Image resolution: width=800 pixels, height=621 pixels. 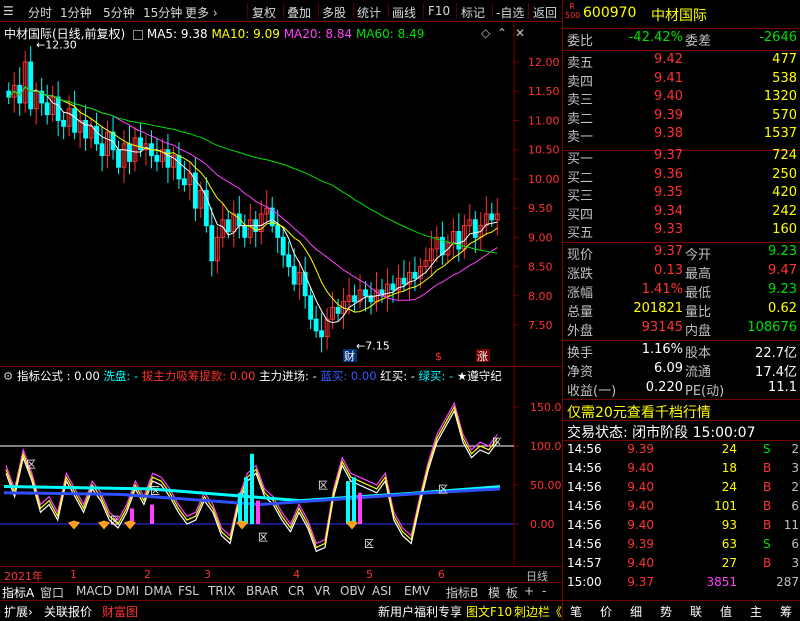 What do you see at coordinates (540, 208) in the screenshot?
I see `svg-text: 9.50` at bounding box center [540, 208].